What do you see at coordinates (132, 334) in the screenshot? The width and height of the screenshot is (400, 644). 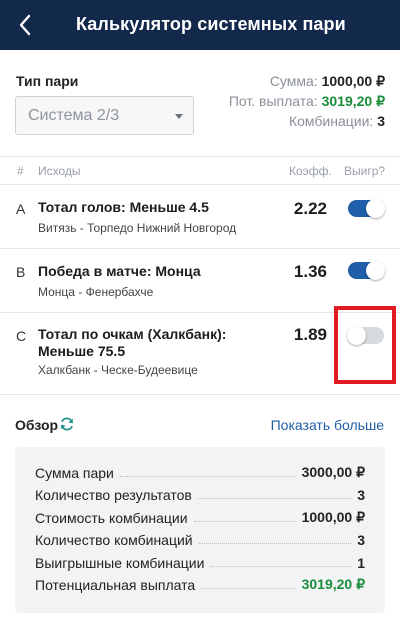 I see `outcome-title-line1: Тотал по очкам (Халкбанк):` at bounding box center [132, 334].